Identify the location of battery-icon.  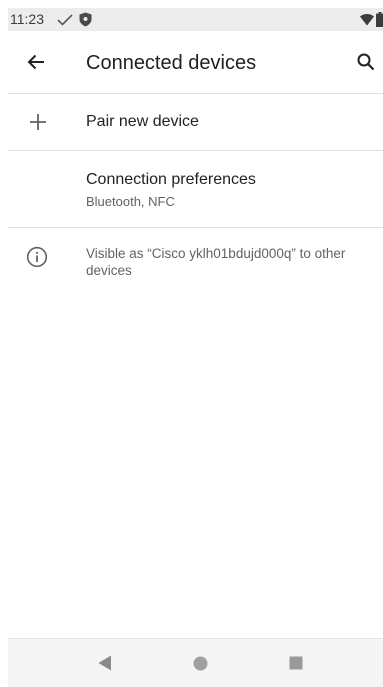
(379, 19).